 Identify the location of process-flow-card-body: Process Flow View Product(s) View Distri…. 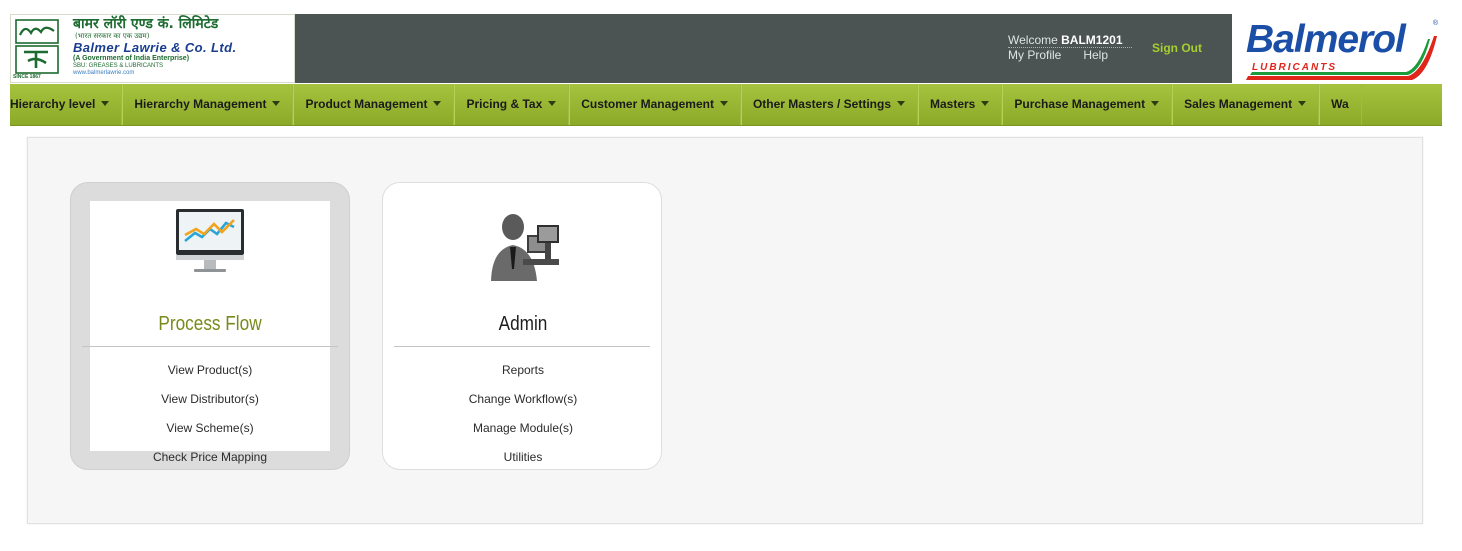
(210, 332).